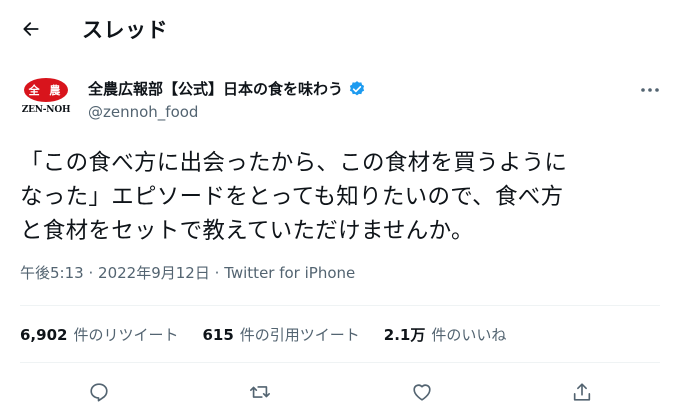 The width and height of the screenshot is (680, 420). I want to click on author-handle: @zennoh_food, so click(143, 112).